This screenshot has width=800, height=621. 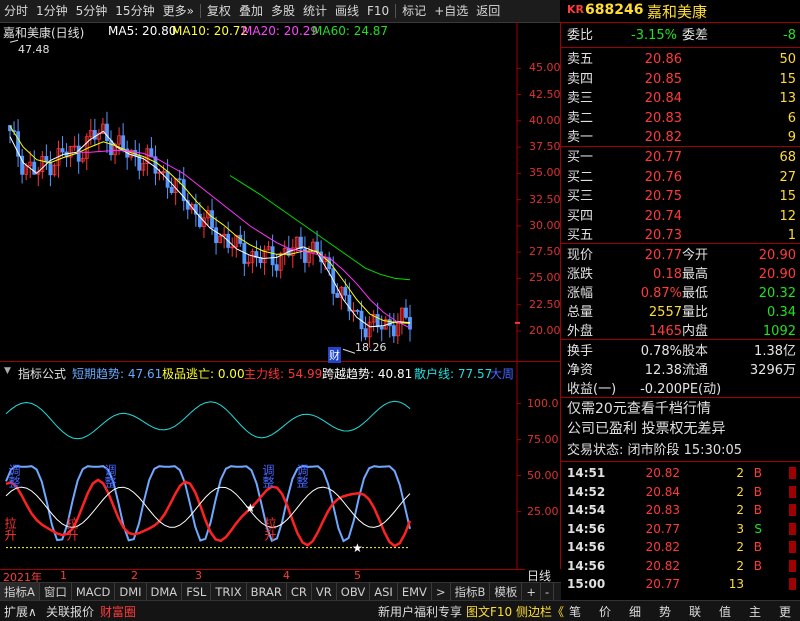 I want to click on quote-tab: 联, so click(x=695, y=611).